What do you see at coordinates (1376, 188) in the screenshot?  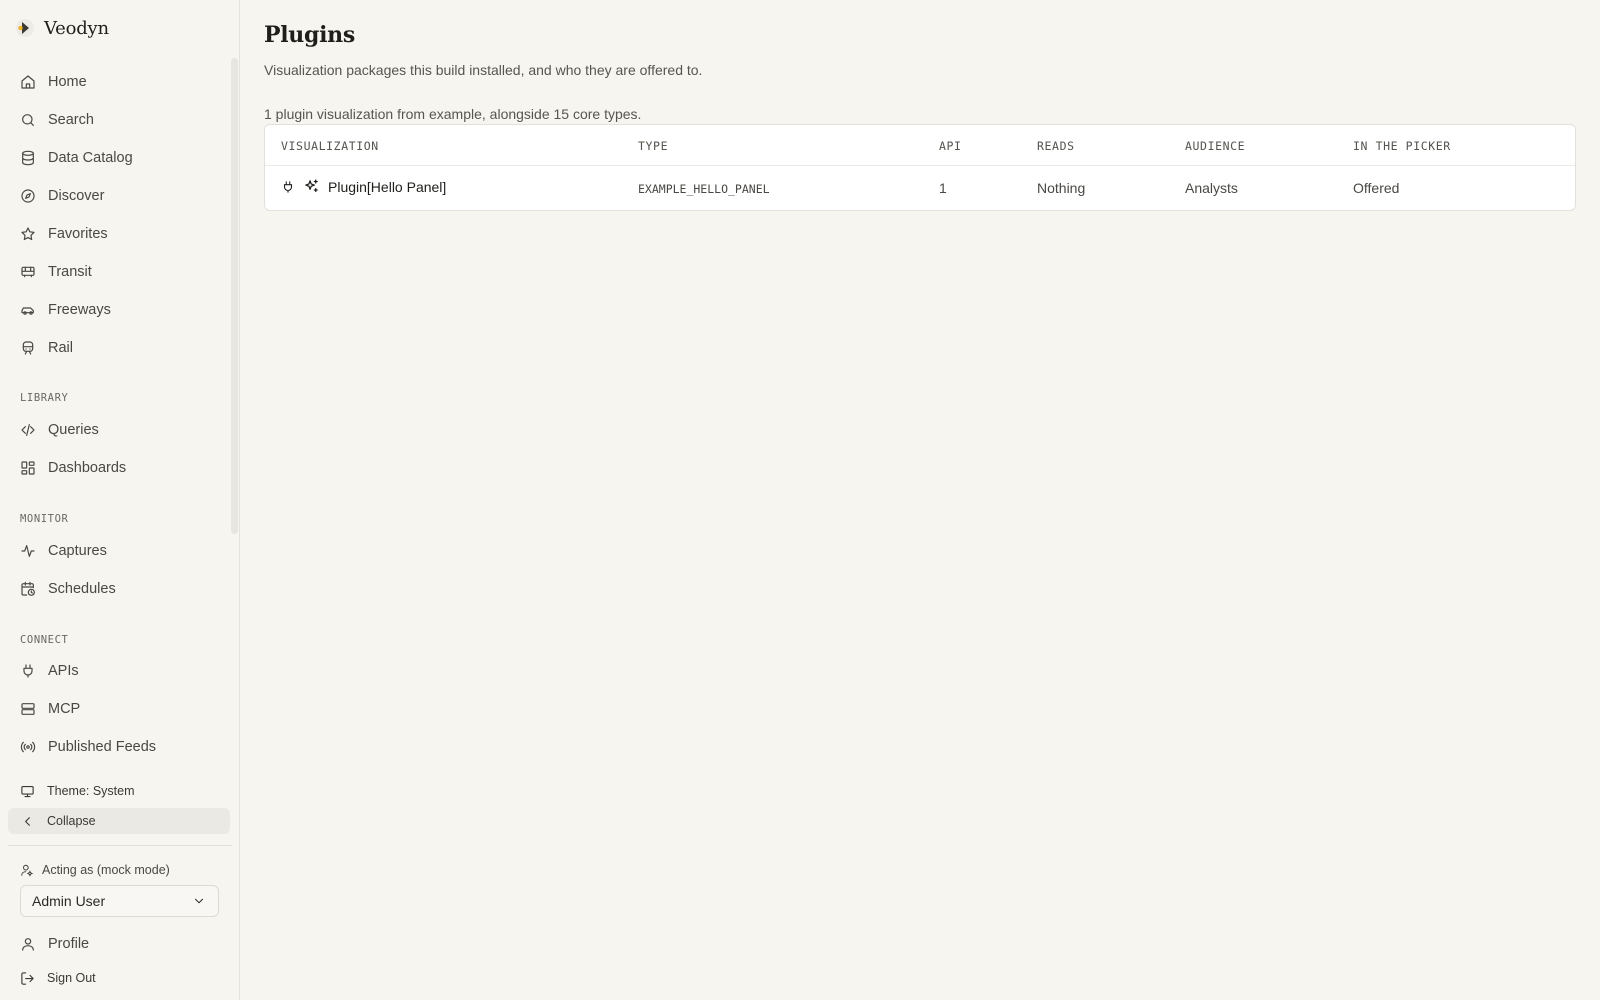 I see `picker-cell: Offered` at bounding box center [1376, 188].